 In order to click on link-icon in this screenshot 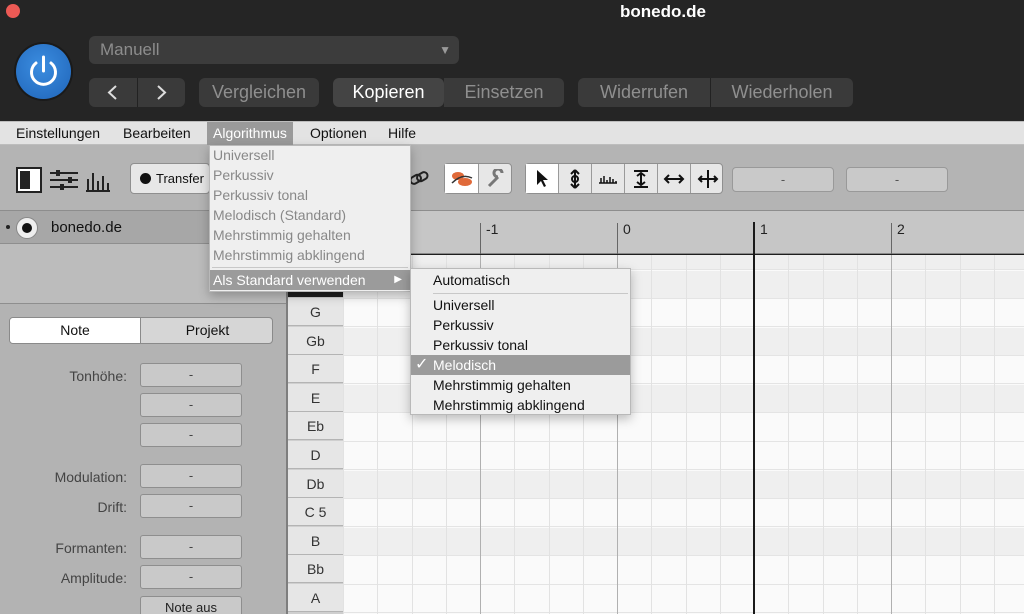, I will do `click(419, 178)`.